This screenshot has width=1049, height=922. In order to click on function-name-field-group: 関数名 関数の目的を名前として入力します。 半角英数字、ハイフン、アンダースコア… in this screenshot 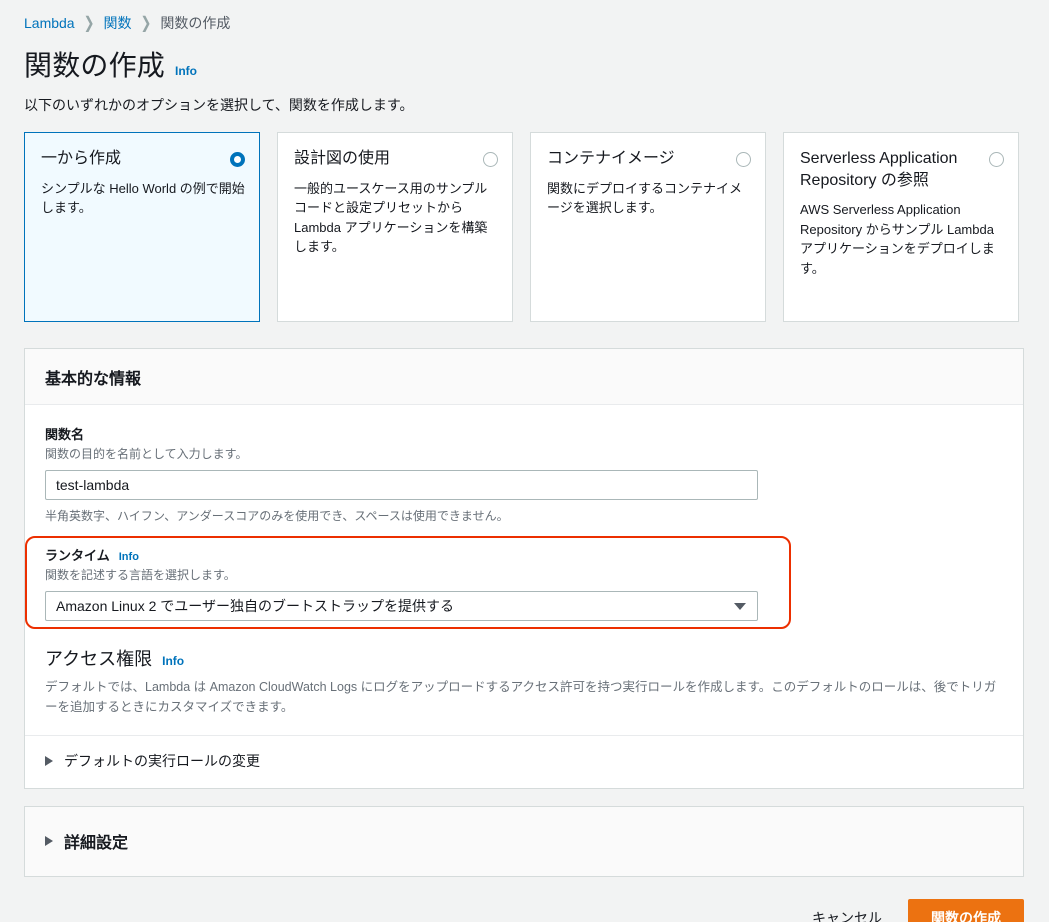, I will do `click(524, 474)`.